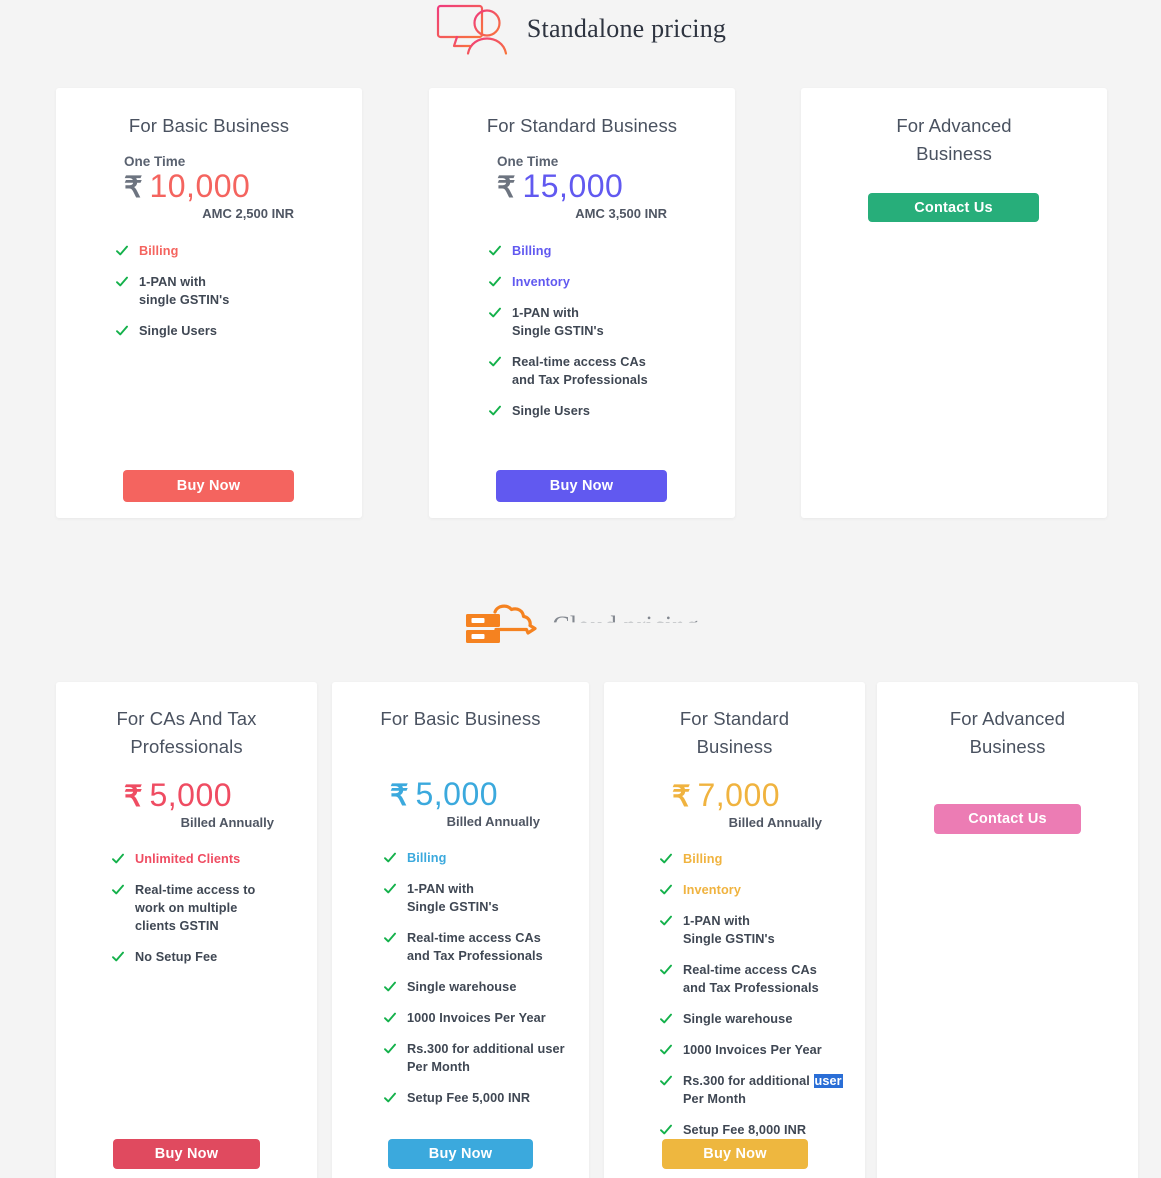 The image size is (1161, 1178). I want to click on feature-item: No Setup Fee, so click(214, 957).